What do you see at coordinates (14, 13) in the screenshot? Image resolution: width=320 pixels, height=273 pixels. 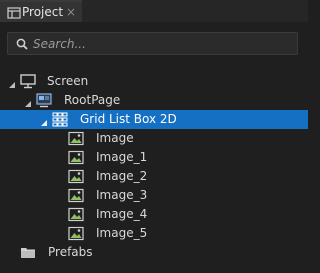 I see `project-icon` at bounding box center [14, 13].